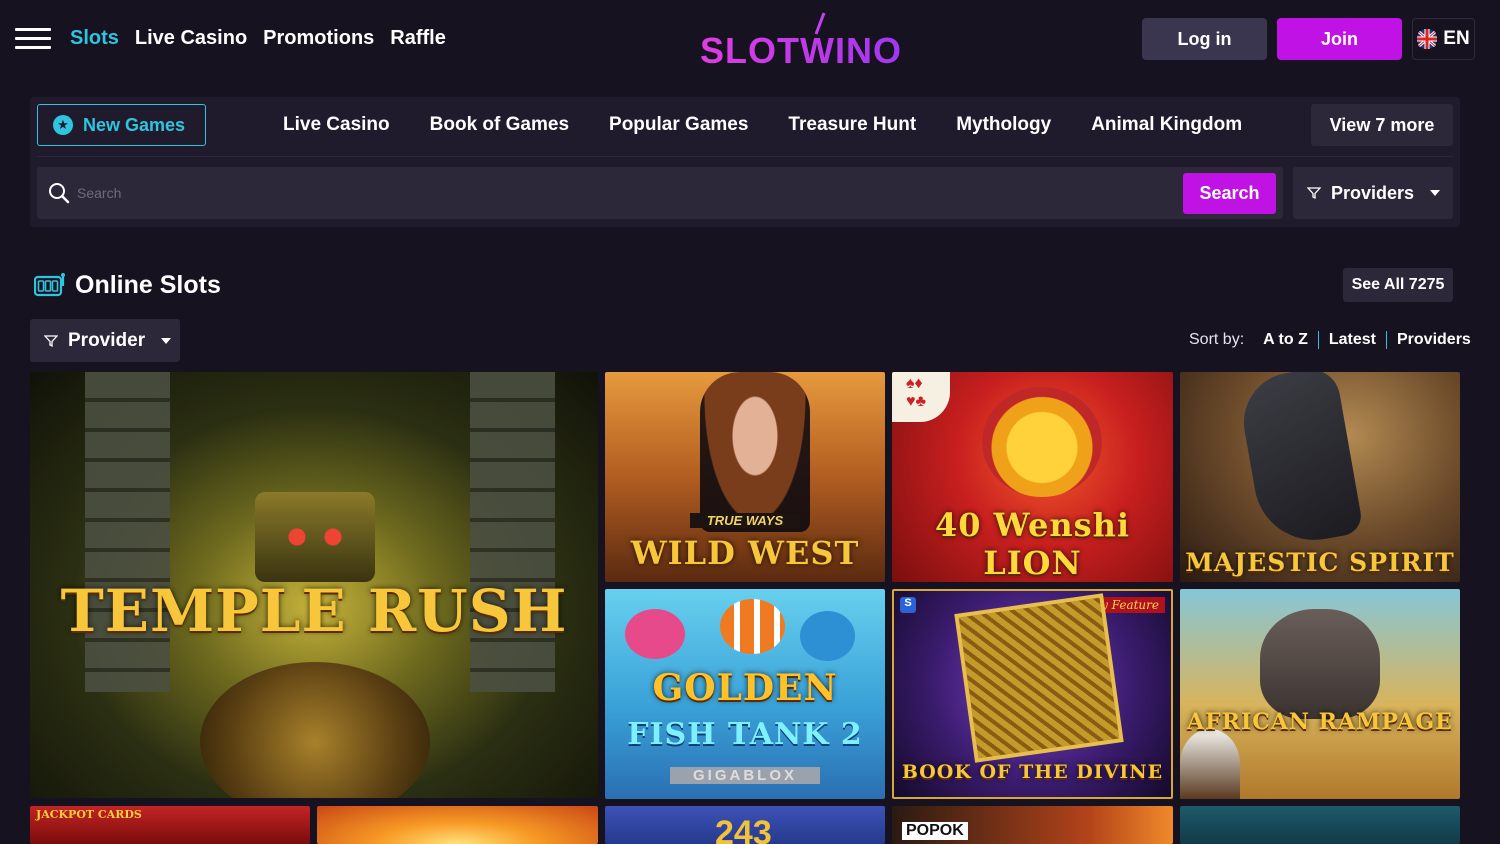  I want to click on sort-bar: Sort by: A to Z Latest Providers, so click(1330, 340).